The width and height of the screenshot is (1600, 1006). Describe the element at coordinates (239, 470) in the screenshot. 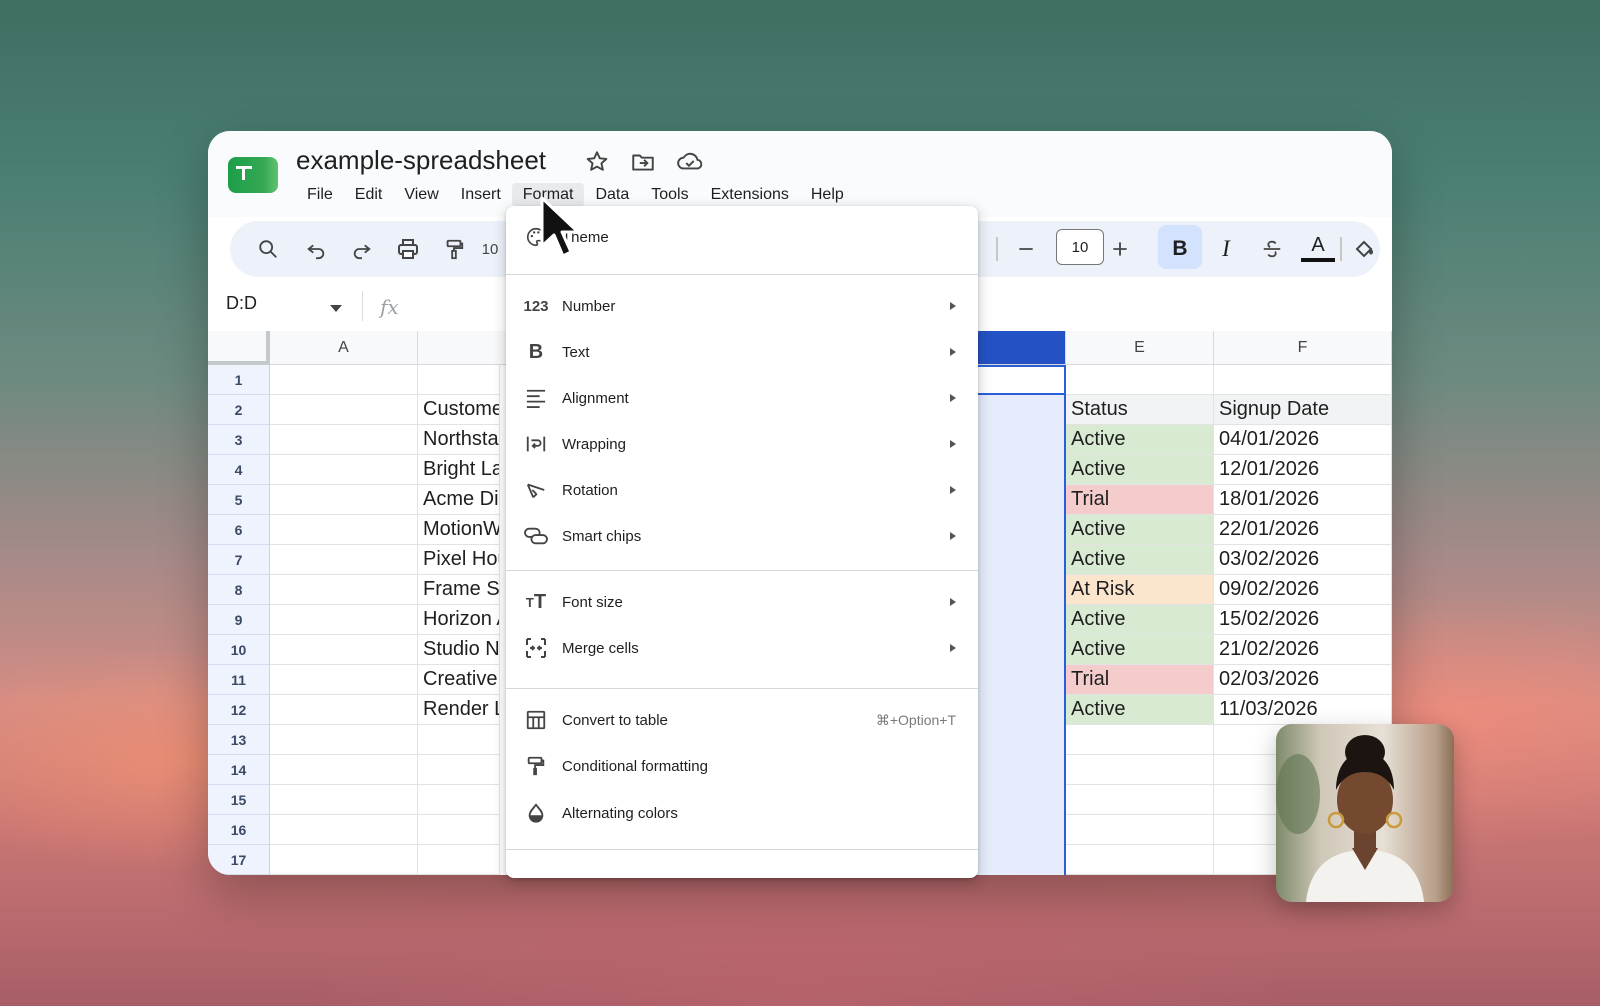

I see `row-header: 4` at that location.